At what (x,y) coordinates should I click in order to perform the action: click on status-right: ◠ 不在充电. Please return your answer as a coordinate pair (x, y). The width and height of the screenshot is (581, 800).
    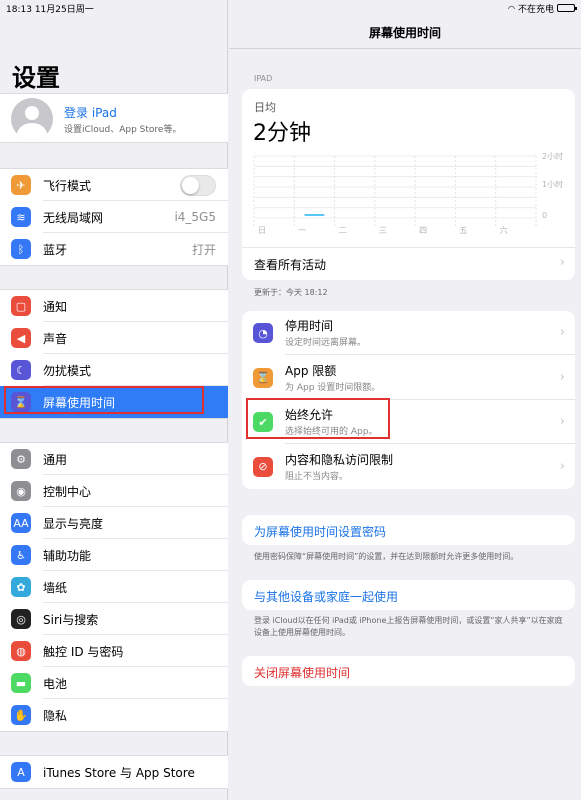
    Looking at the image, I should click on (542, 8).